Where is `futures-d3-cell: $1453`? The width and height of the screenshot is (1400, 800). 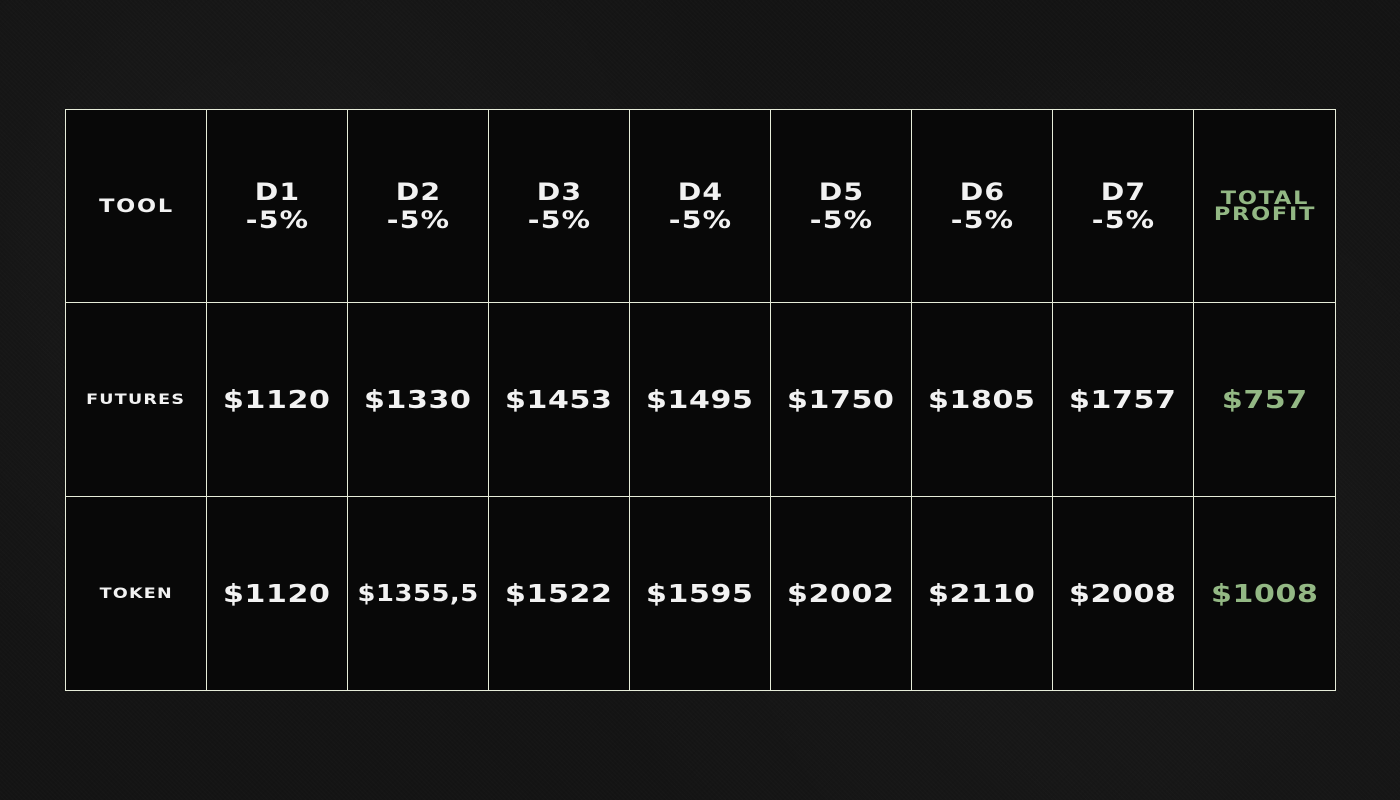 futures-d3-cell: $1453 is located at coordinates (559, 399).